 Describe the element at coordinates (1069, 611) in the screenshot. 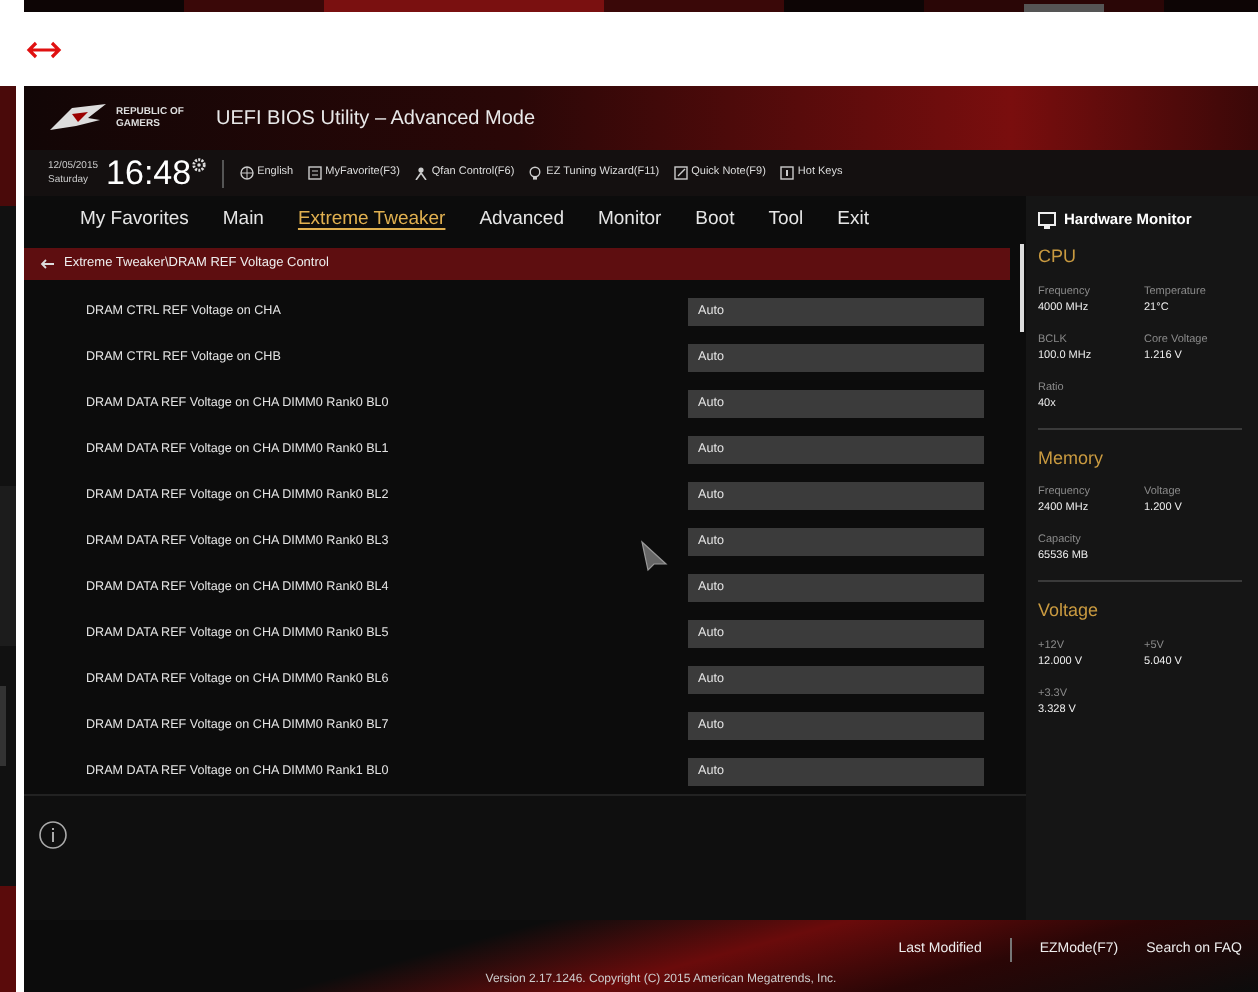

I see `section-heading: Voltage` at that location.